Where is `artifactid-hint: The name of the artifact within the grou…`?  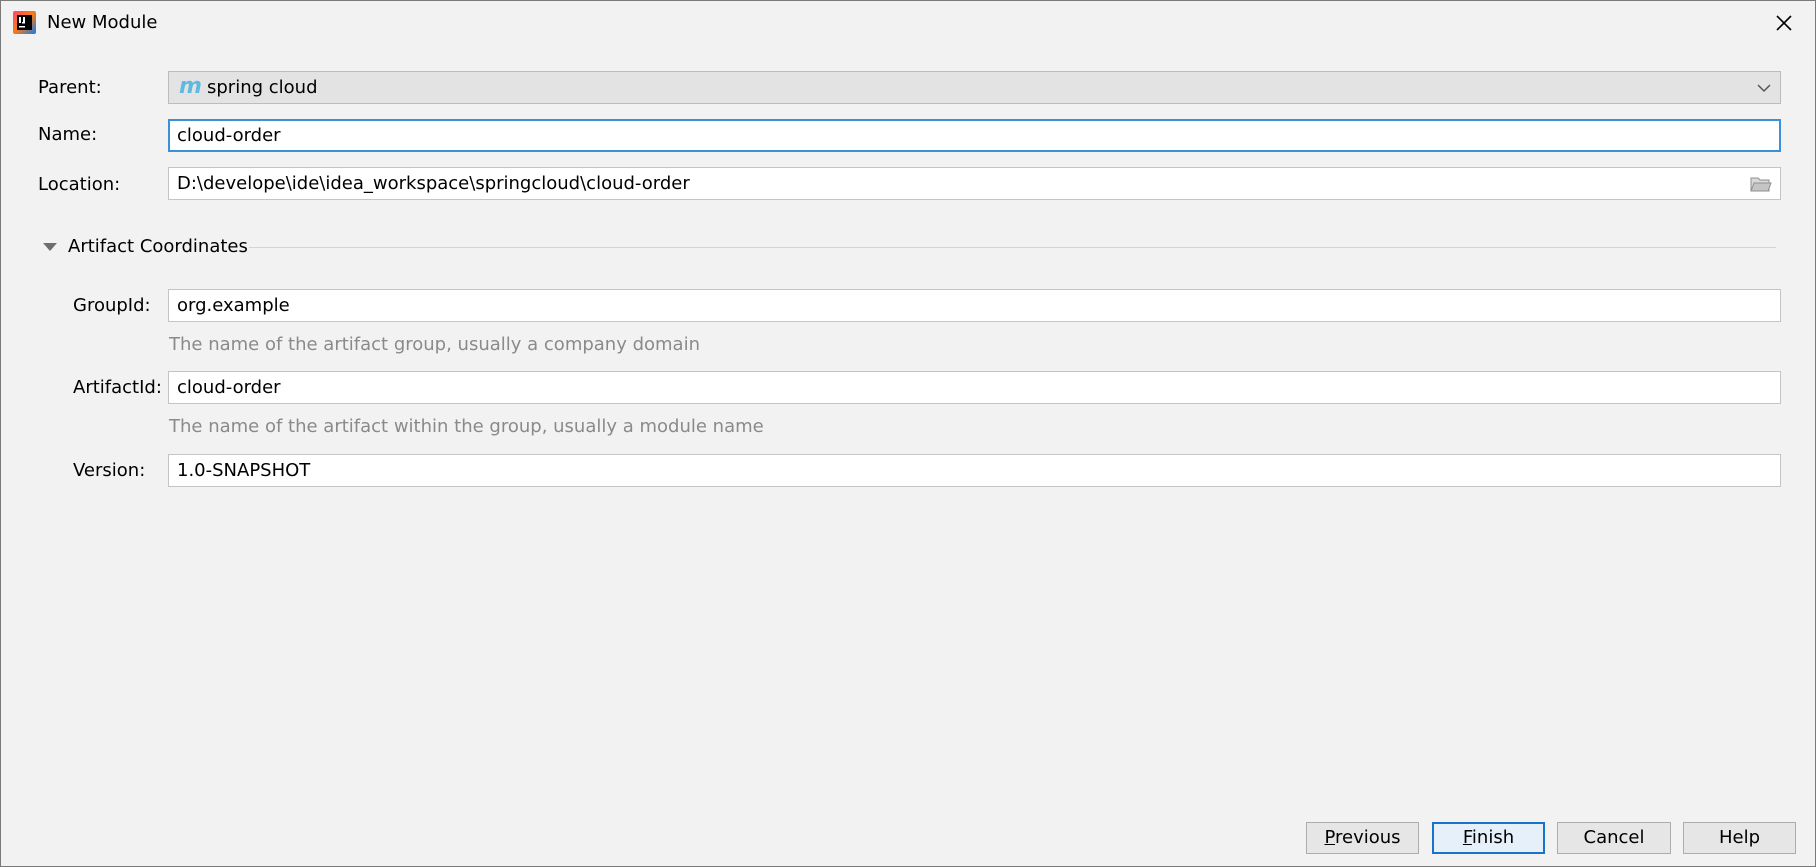 artifactid-hint: The name of the artifact within the grou… is located at coordinates (466, 426).